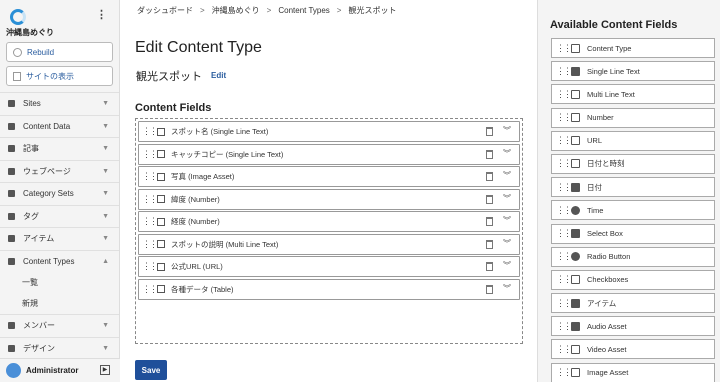  What do you see at coordinates (633, 349) in the screenshot?
I see `available-field-video-asset: ⋮⋮ Video Asset` at bounding box center [633, 349].